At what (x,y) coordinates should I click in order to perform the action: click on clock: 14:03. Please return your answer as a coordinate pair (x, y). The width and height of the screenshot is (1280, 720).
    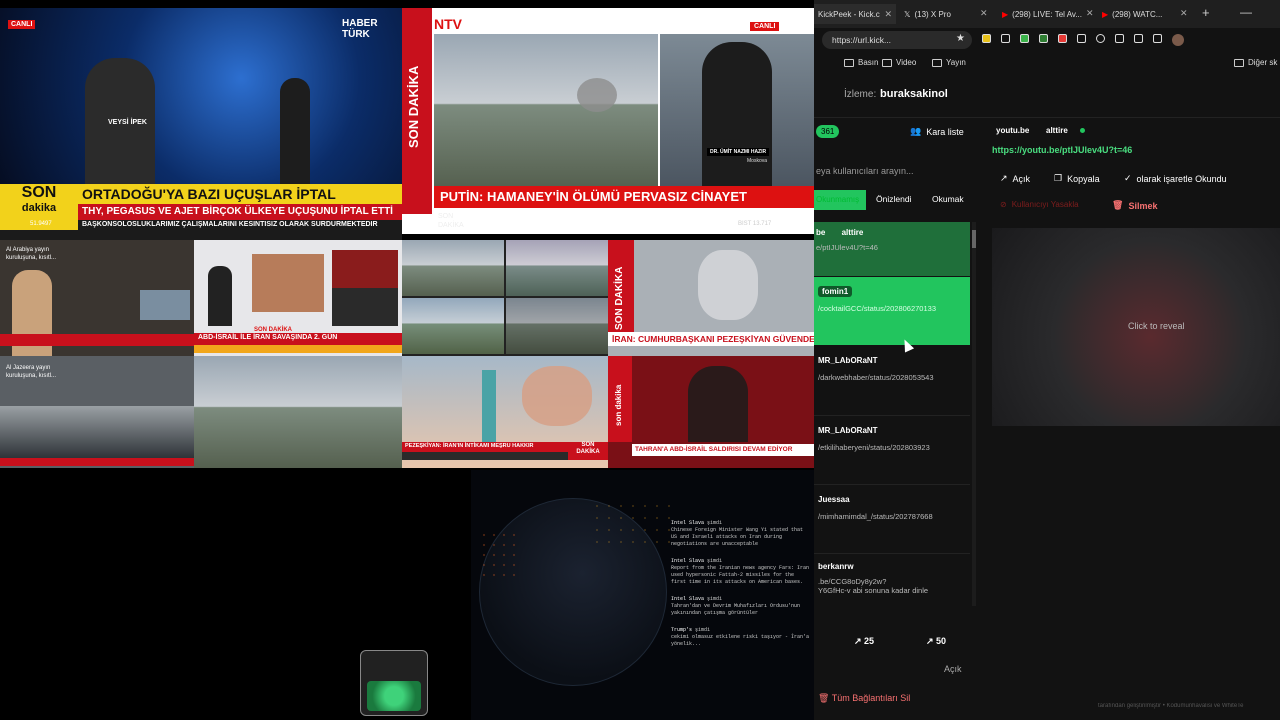
    Looking at the image, I should click on (759, 215).